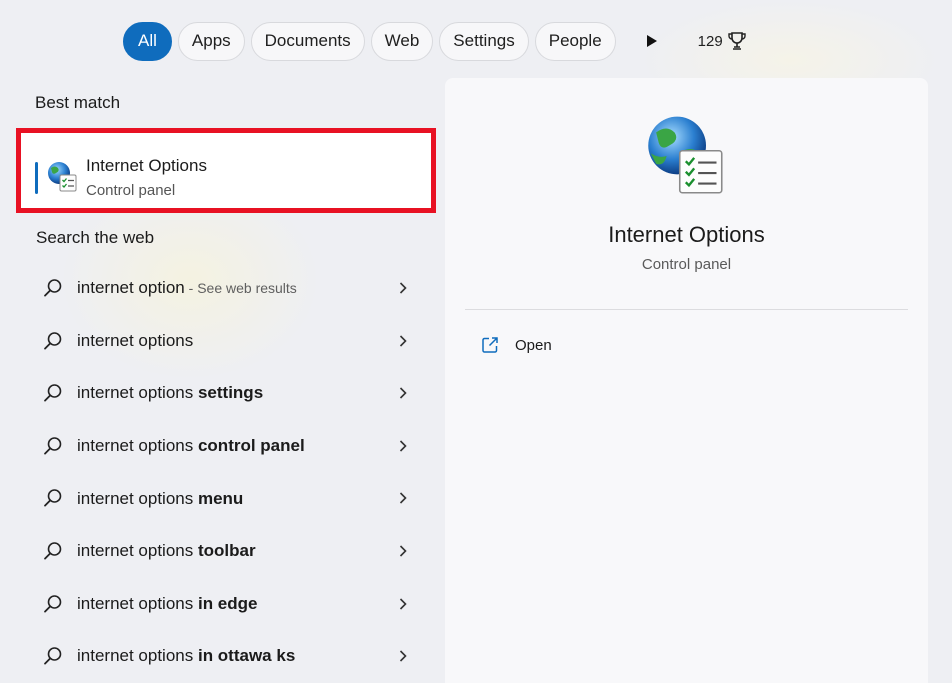 The image size is (952, 683). Describe the element at coordinates (402, 41) in the screenshot. I see `filter-tab-web: Web` at that location.